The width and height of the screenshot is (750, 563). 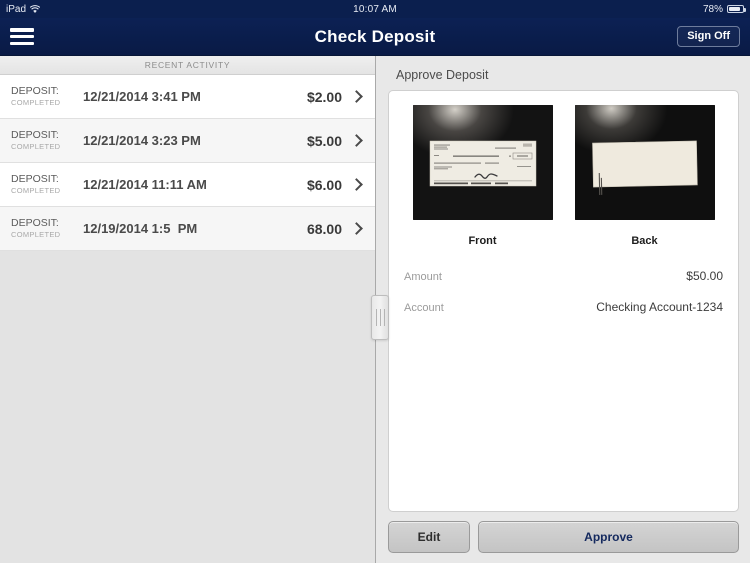 I want to click on status-bar-time: 10:07 AM, so click(x=375, y=9).